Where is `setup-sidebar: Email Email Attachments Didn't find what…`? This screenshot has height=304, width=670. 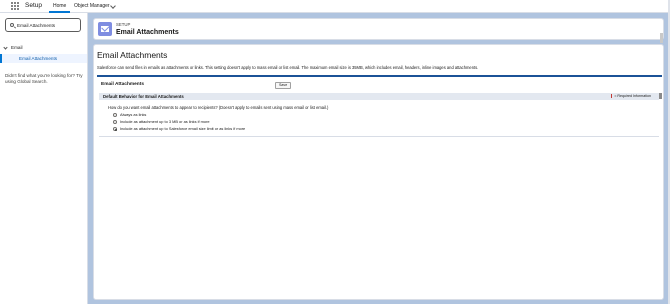 setup-sidebar: Email Email Attachments Didn't find what… is located at coordinates (44, 158).